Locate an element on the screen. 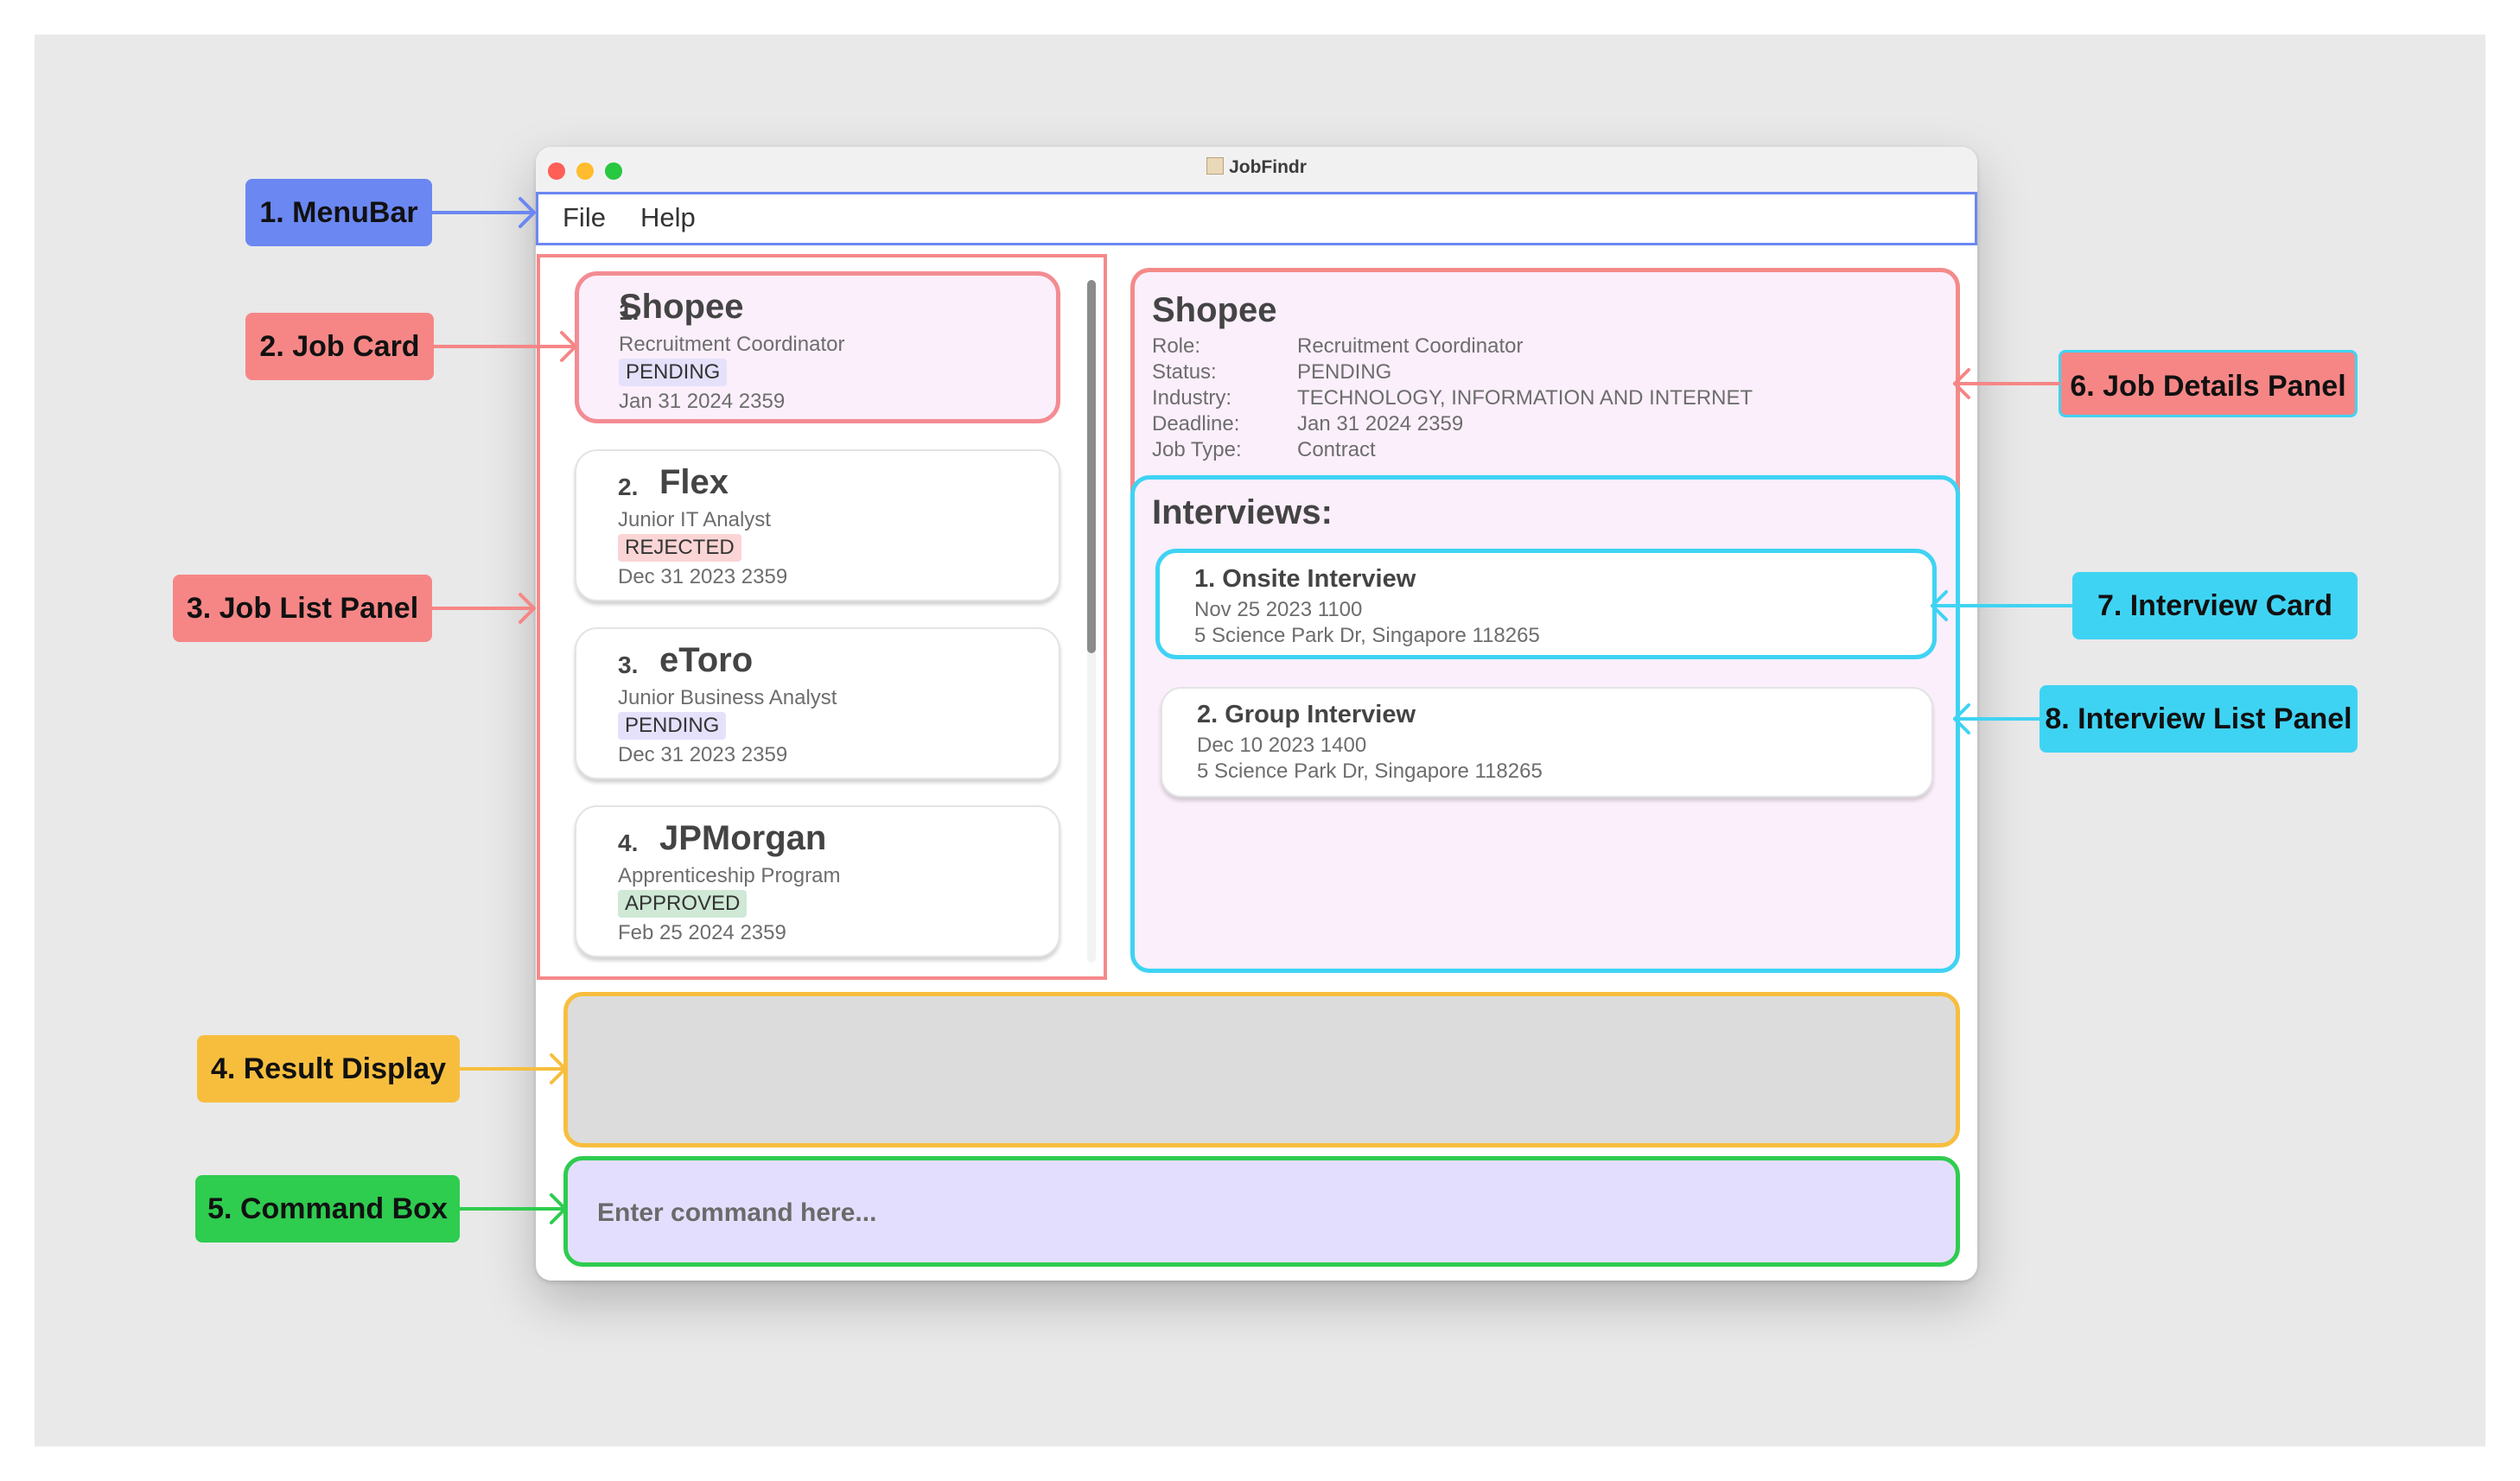  arrow-interview-card is located at coordinates (2002, 605).